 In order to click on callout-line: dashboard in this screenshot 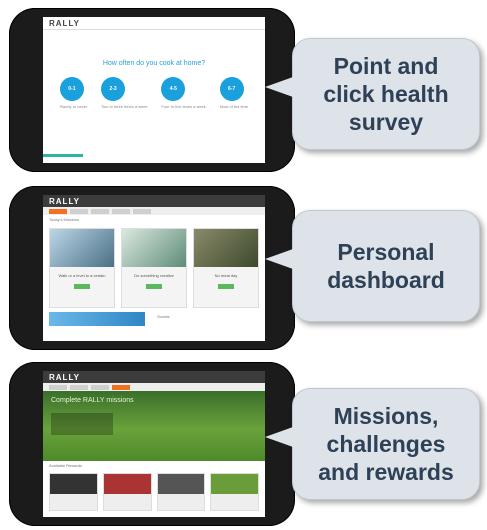, I will do `click(386, 280)`.